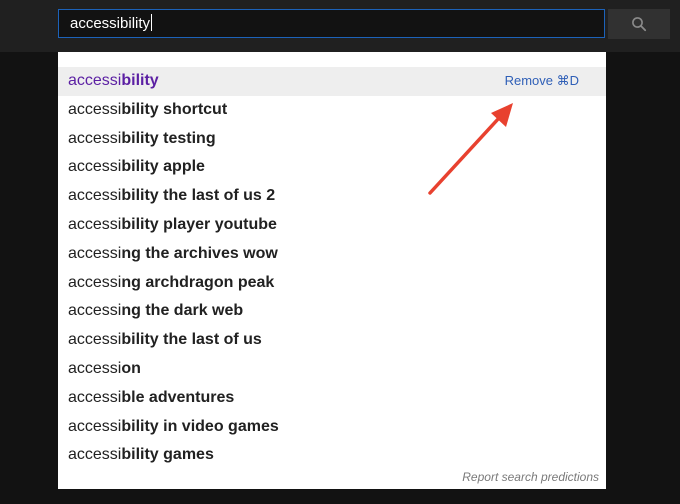 The height and width of the screenshot is (504, 680). I want to click on suggestion-completion-text: bility the last of us, so click(191, 340).